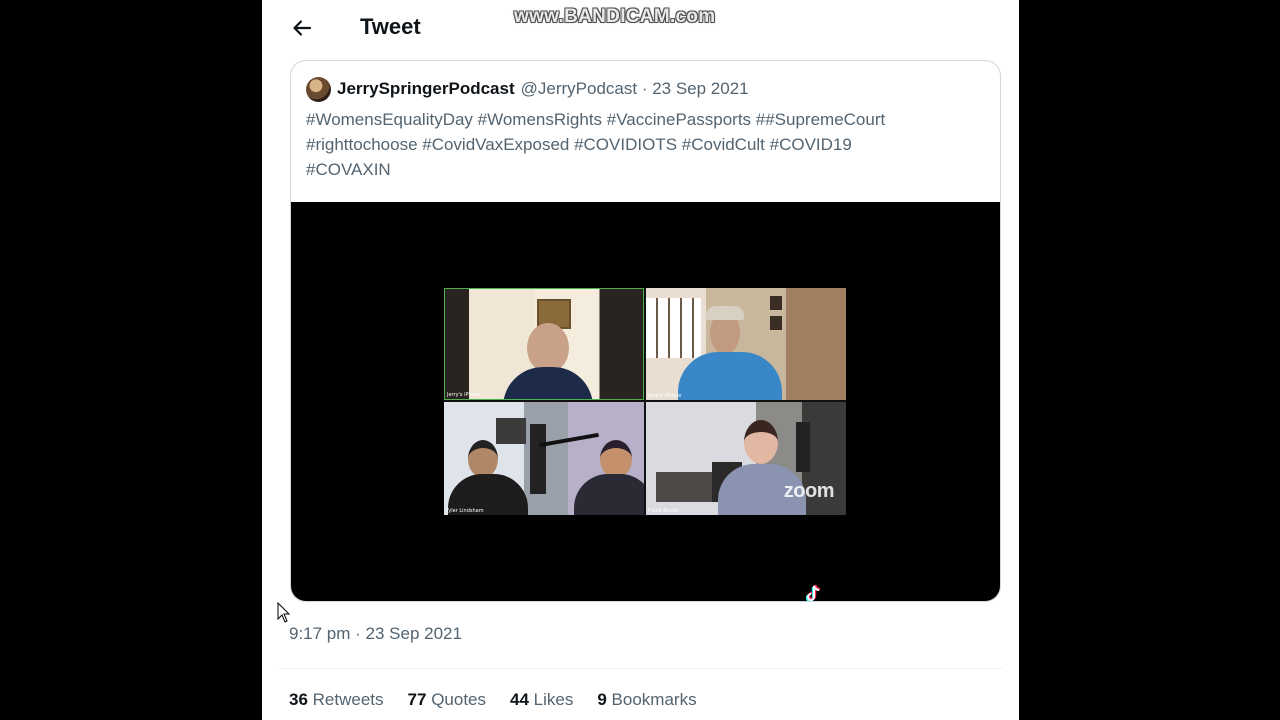 This screenshot has height=720, width=1280. What do you see at coordinates (648, 169) in the screenshot?
I see `quote-text-line: #COVAXIN` at bounding box center [648, 169].